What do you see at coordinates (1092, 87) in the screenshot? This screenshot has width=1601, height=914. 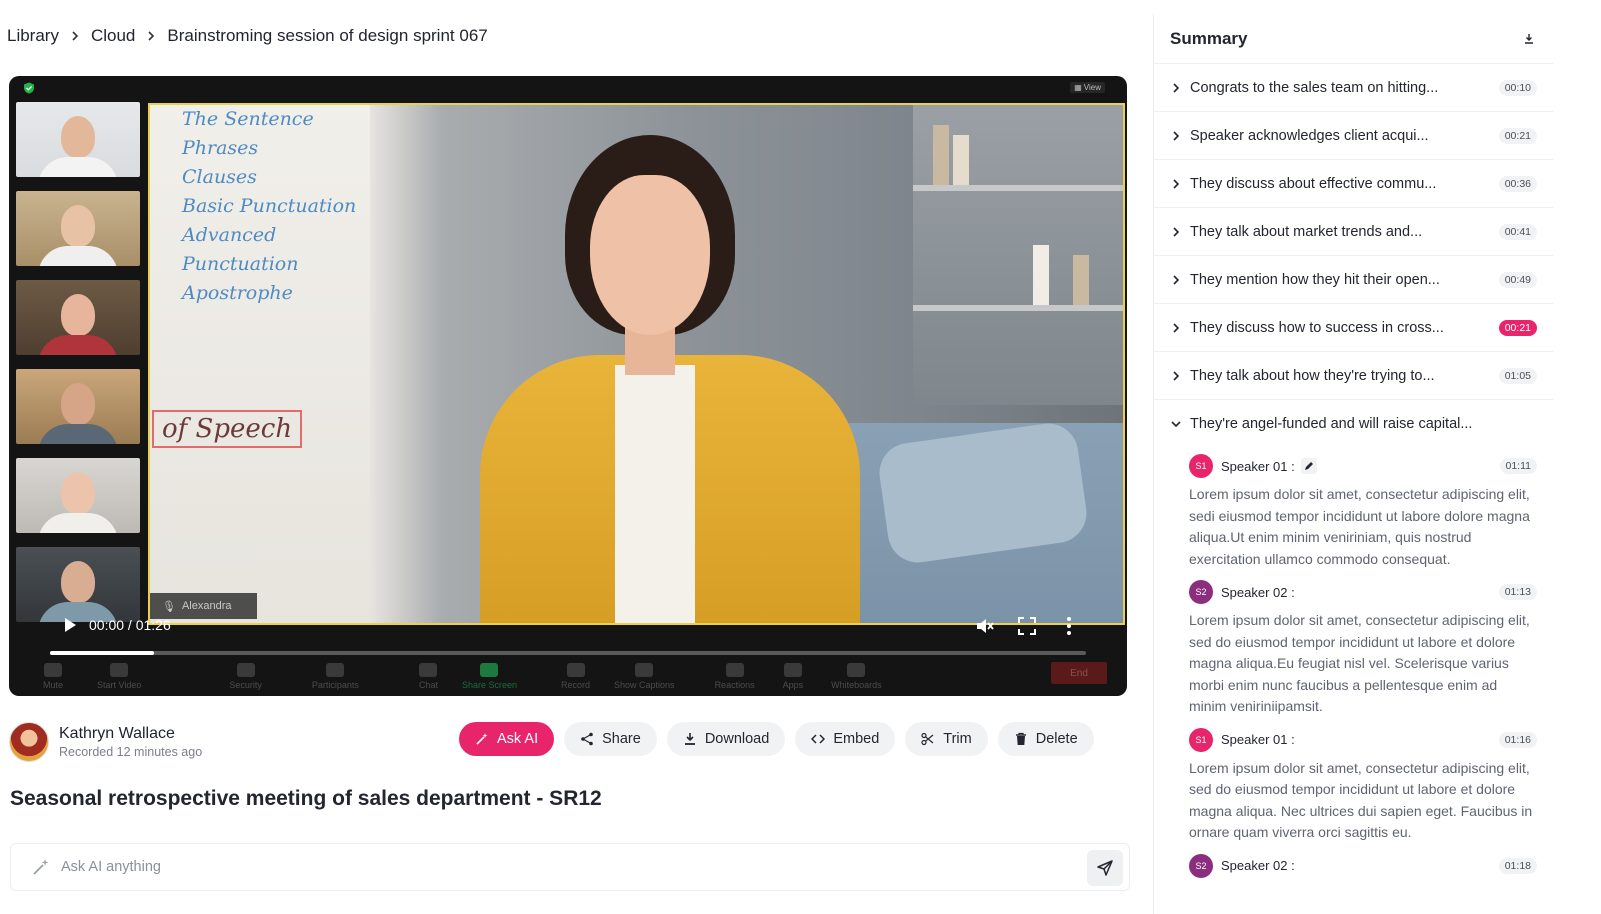 I see `view-label: View` at bounding box center [1092, 87].